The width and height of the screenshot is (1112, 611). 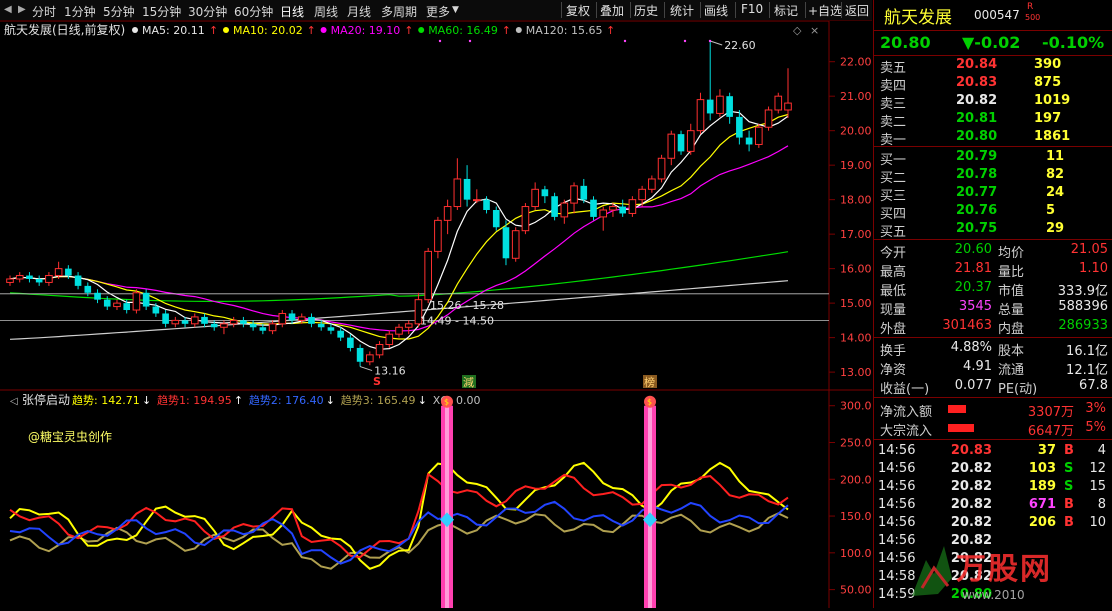 I want to click on tab-1min: 1分钟, so click(x=80, y=11).